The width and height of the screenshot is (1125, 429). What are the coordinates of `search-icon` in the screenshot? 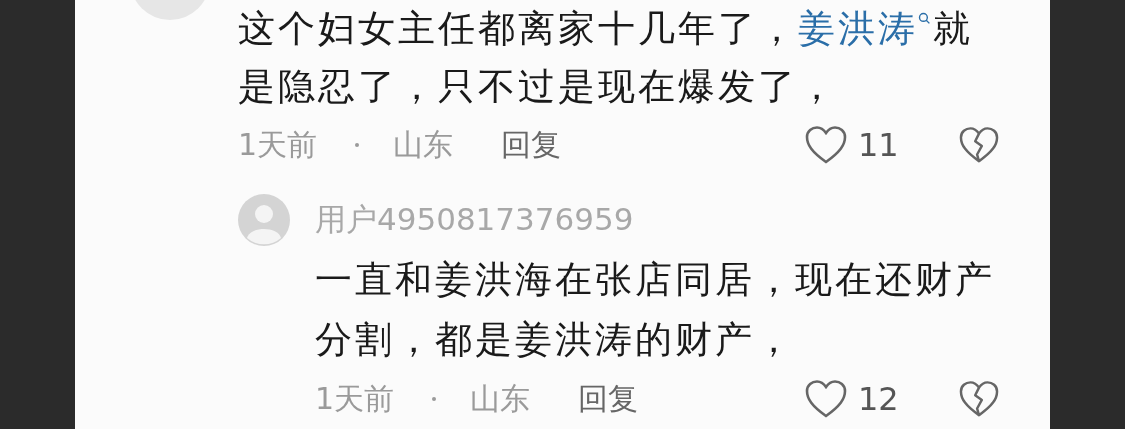 It's located at (924, 18).